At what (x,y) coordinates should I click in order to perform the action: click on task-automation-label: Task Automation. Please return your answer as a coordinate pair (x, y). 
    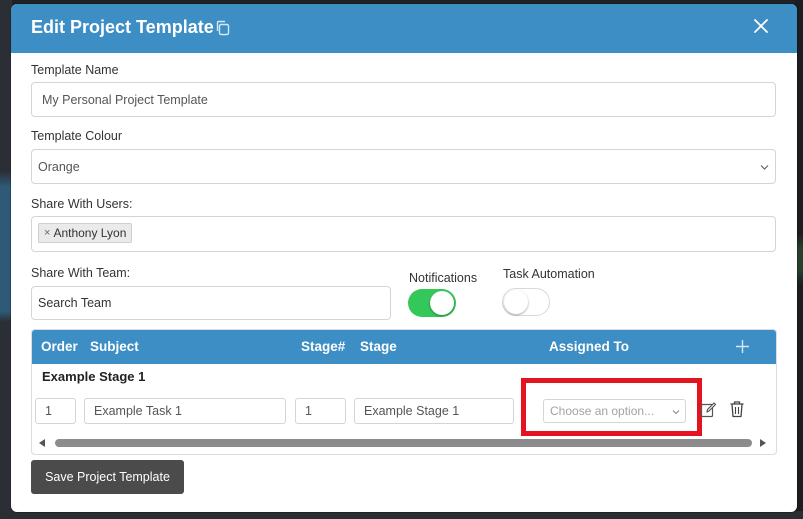
    Looking at the image, I should click on (549, 274).